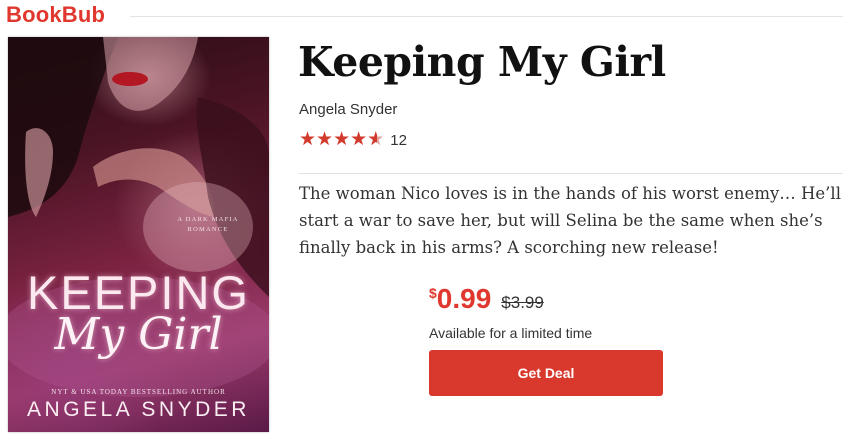 This screenshot has width=843, height=435. I want to click on original-price: $3.99, so click(522, 302).